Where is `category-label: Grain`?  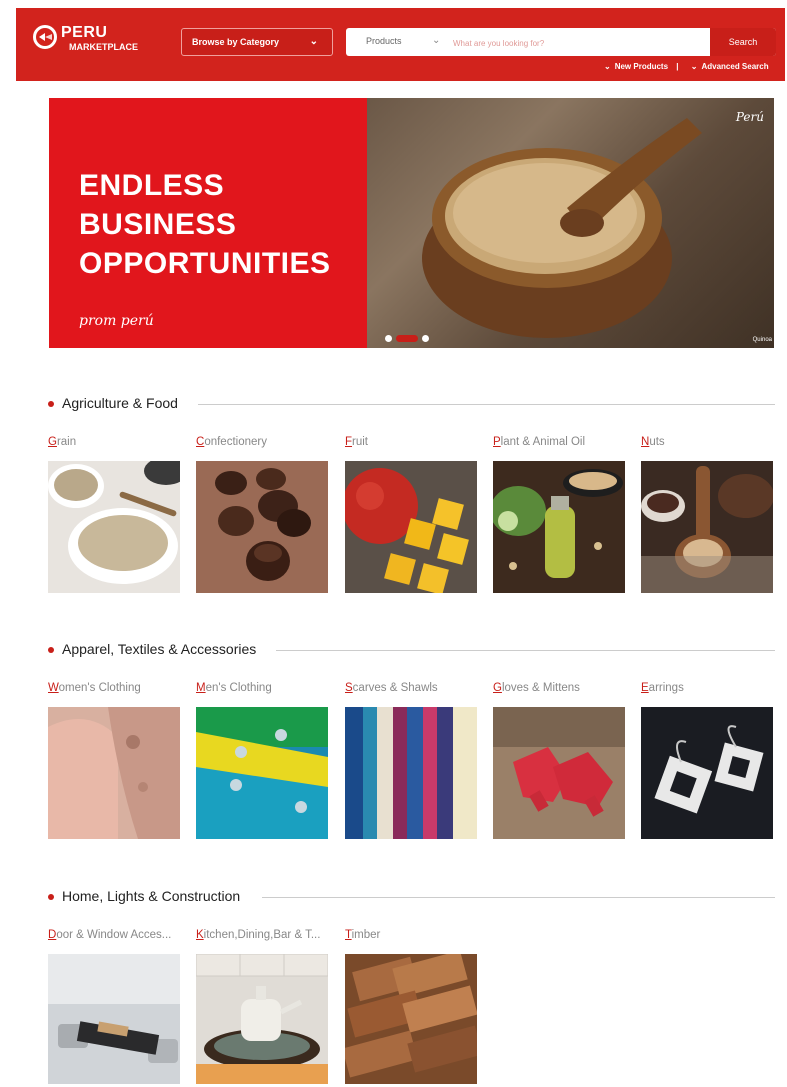 category-label: Grain is located at coordinates (114, 444).